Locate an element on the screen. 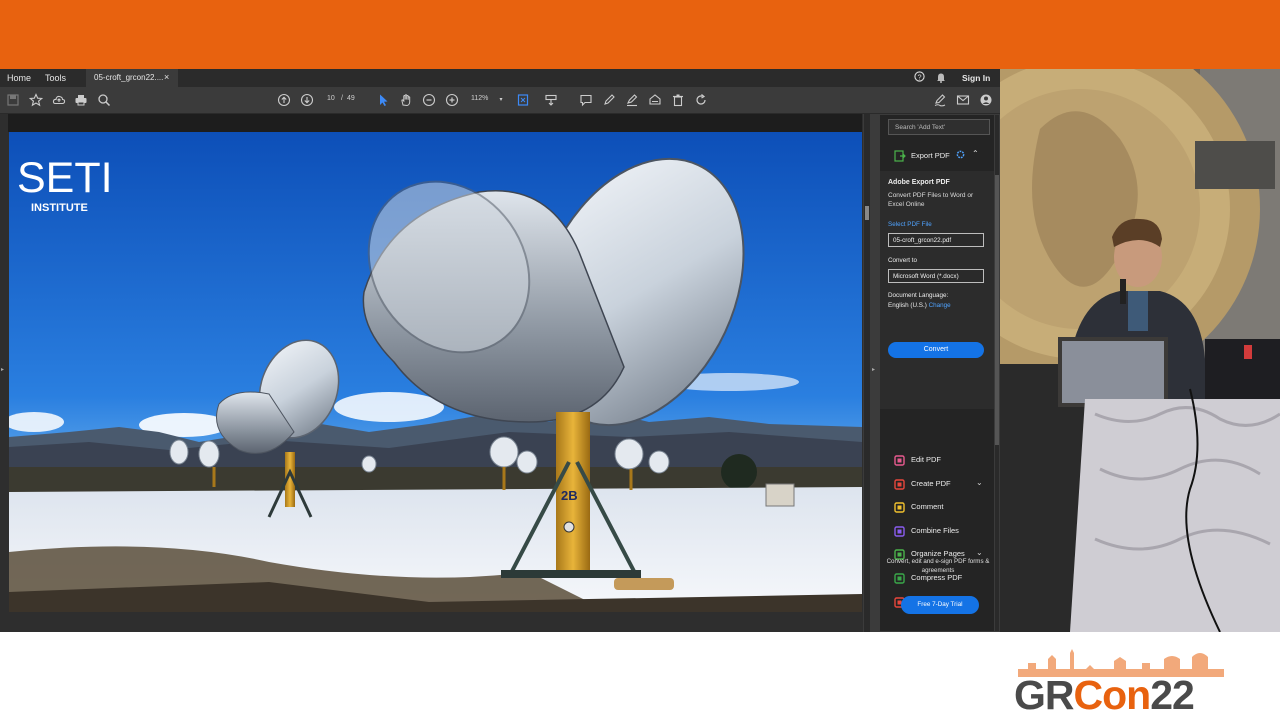 This screenshot has height=720, width=1280. left-pane-toggle-icon: ▸ is located at coordinates (2, 369).